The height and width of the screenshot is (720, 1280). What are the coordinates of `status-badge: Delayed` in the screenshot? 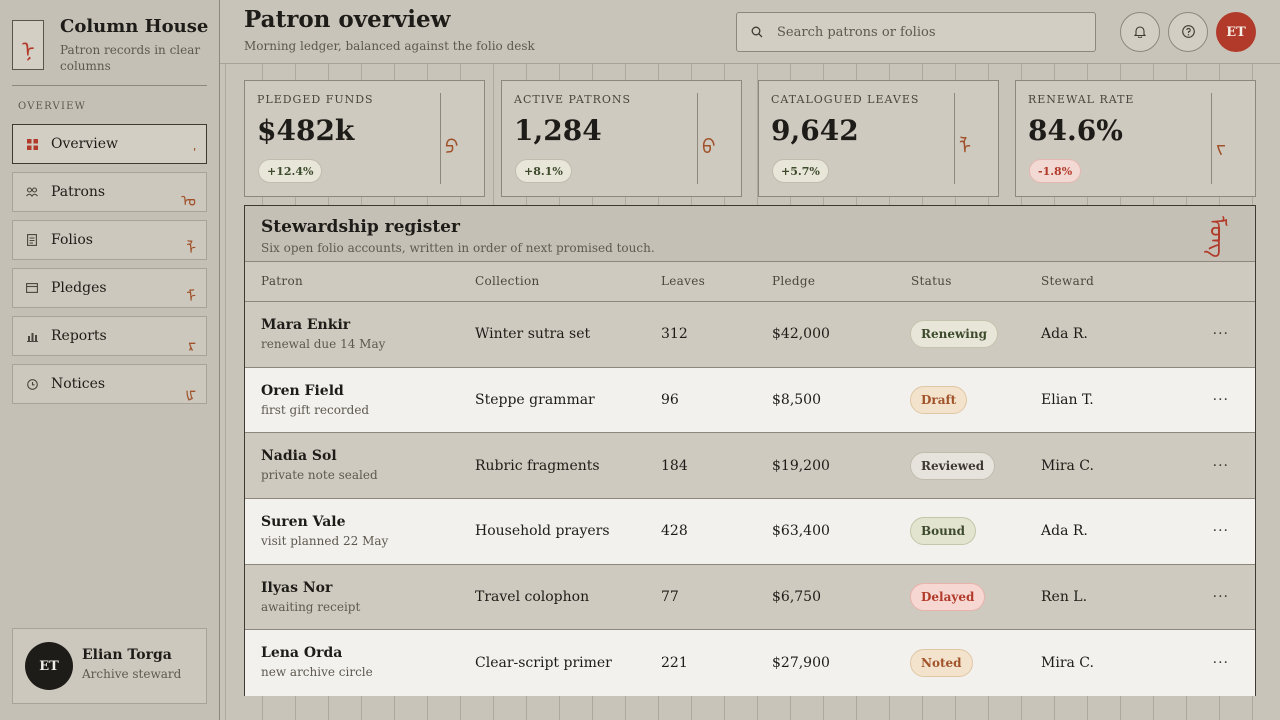 It's located at (948, 597).